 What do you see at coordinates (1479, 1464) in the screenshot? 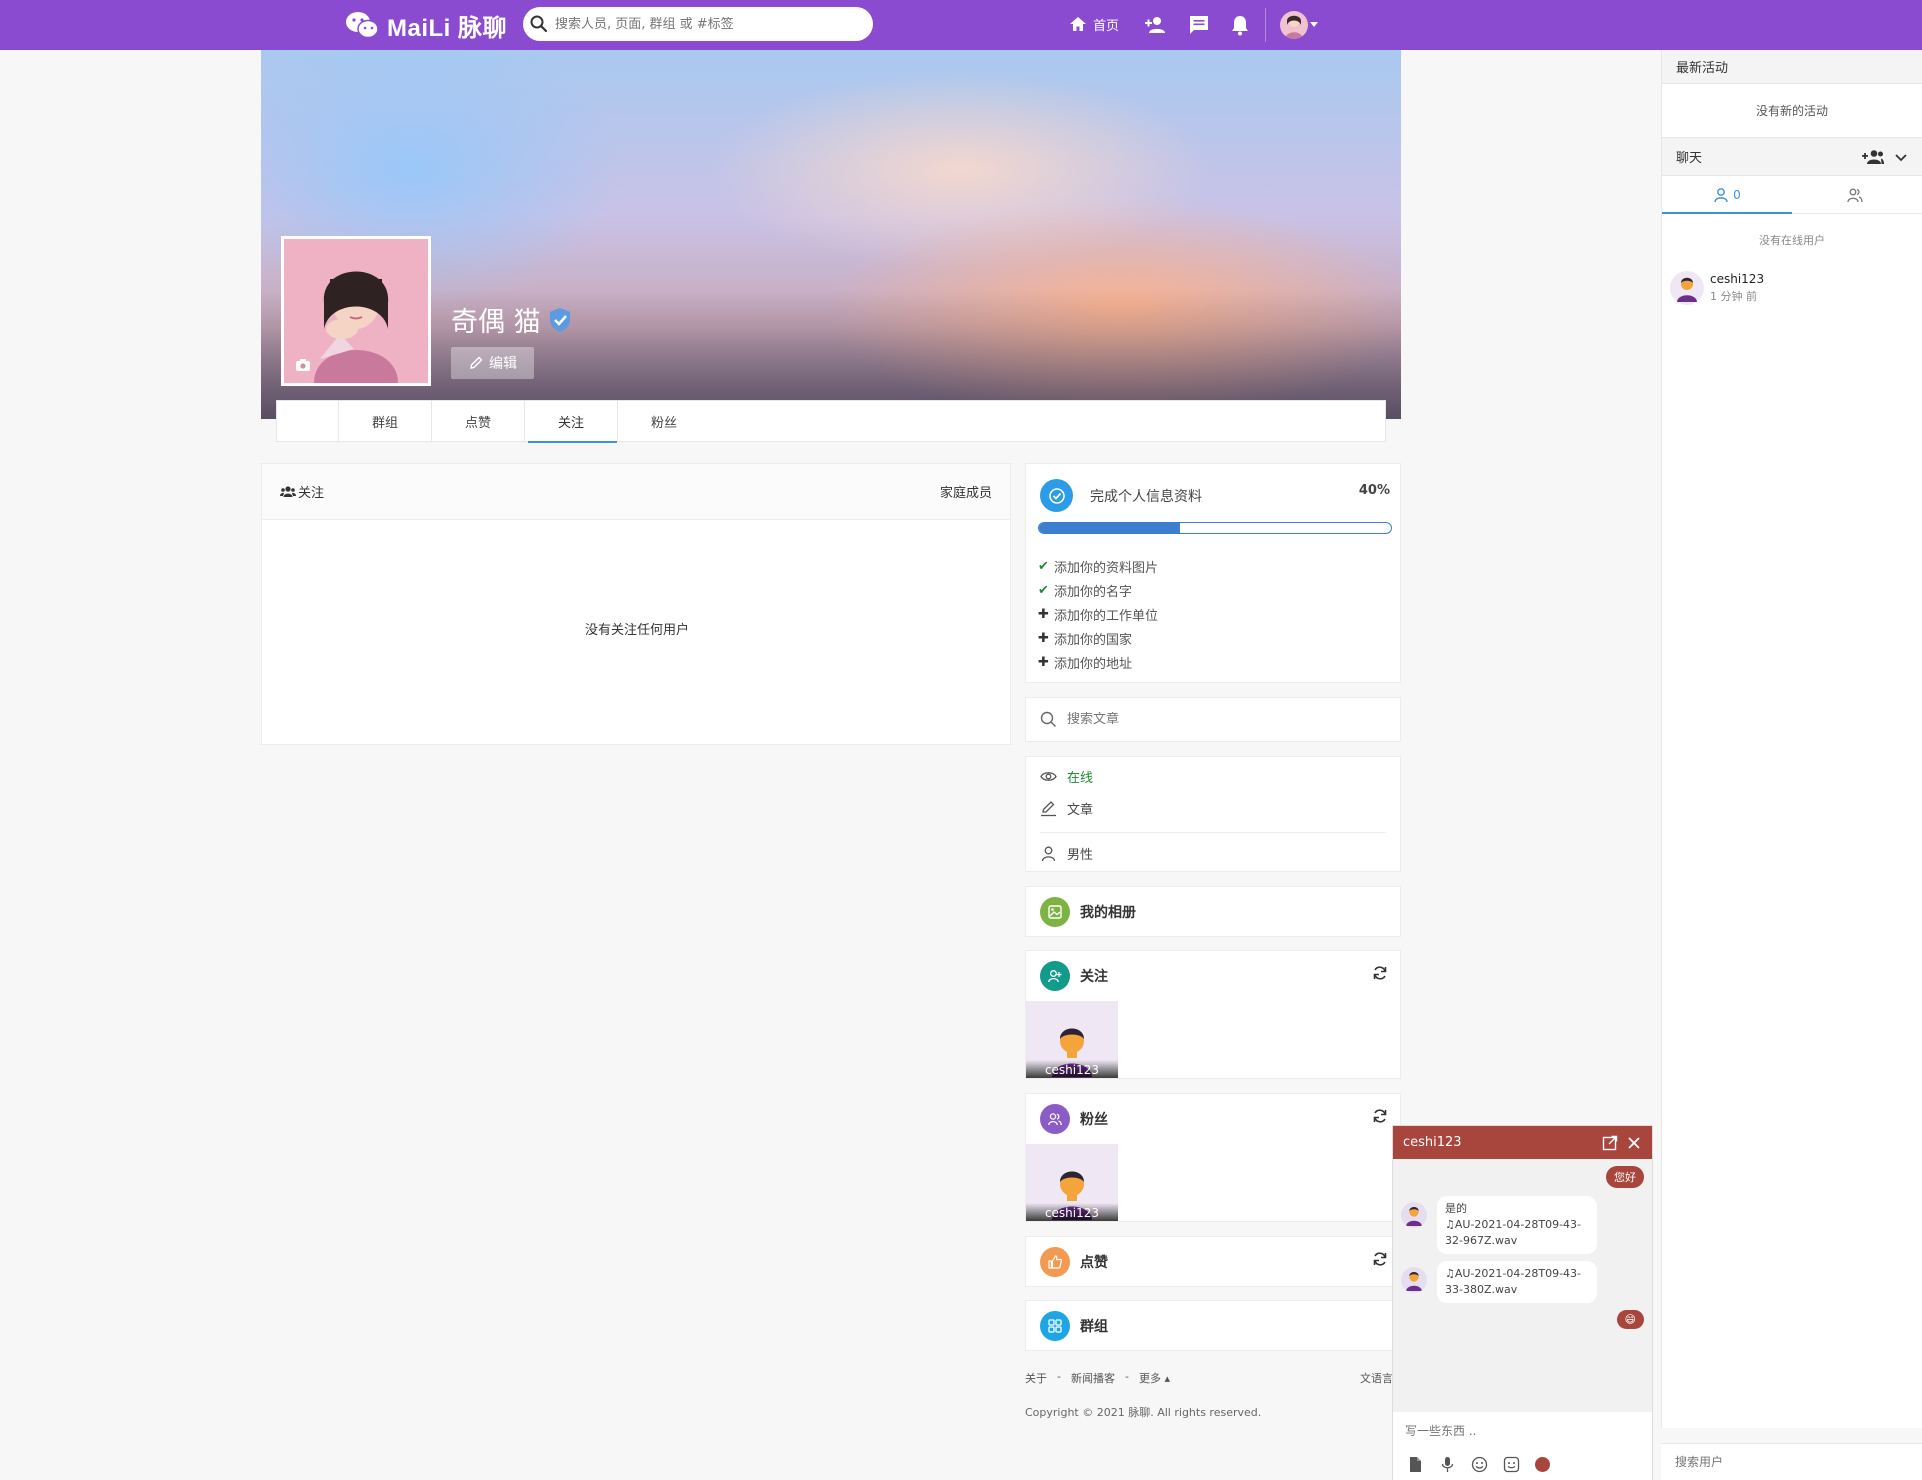
I see `emoji-icon` at bounding box center [1479, 1464].